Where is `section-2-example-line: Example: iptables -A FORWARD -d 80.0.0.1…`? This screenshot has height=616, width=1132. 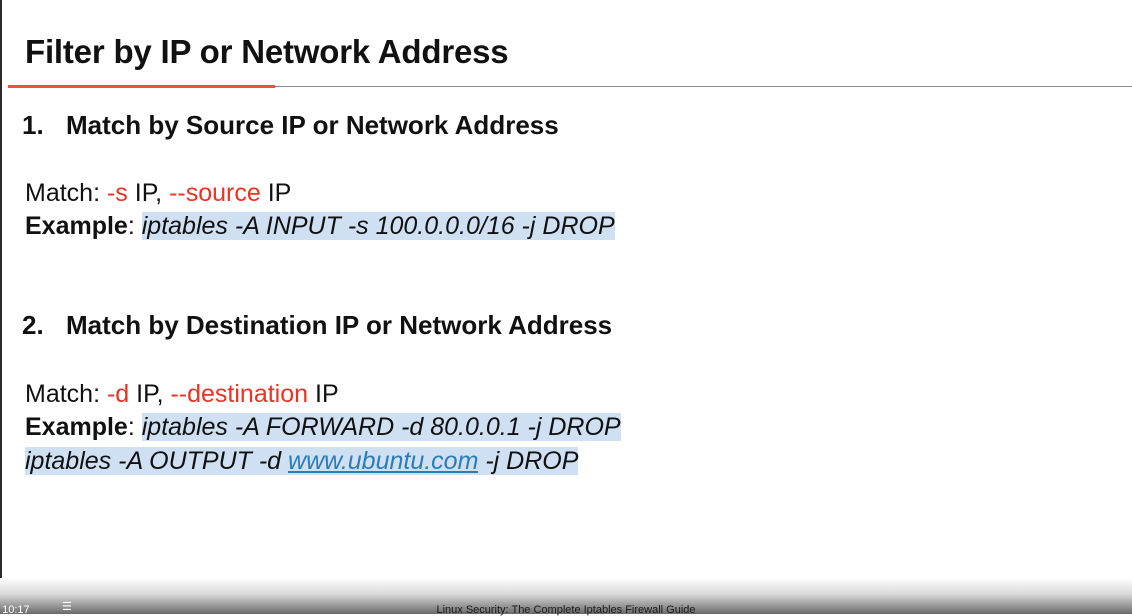
section-2-example-line: Example: iptables -A FORWARD -d 80.0.0.1… is located at coordinates (323, 427).